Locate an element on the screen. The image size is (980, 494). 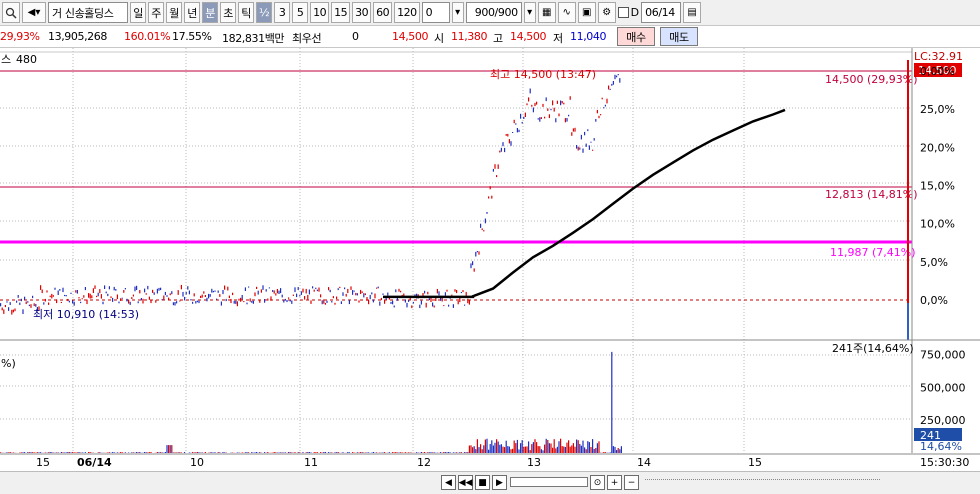
x-tick-label: 06/14 is located at coordinates (94, 462).